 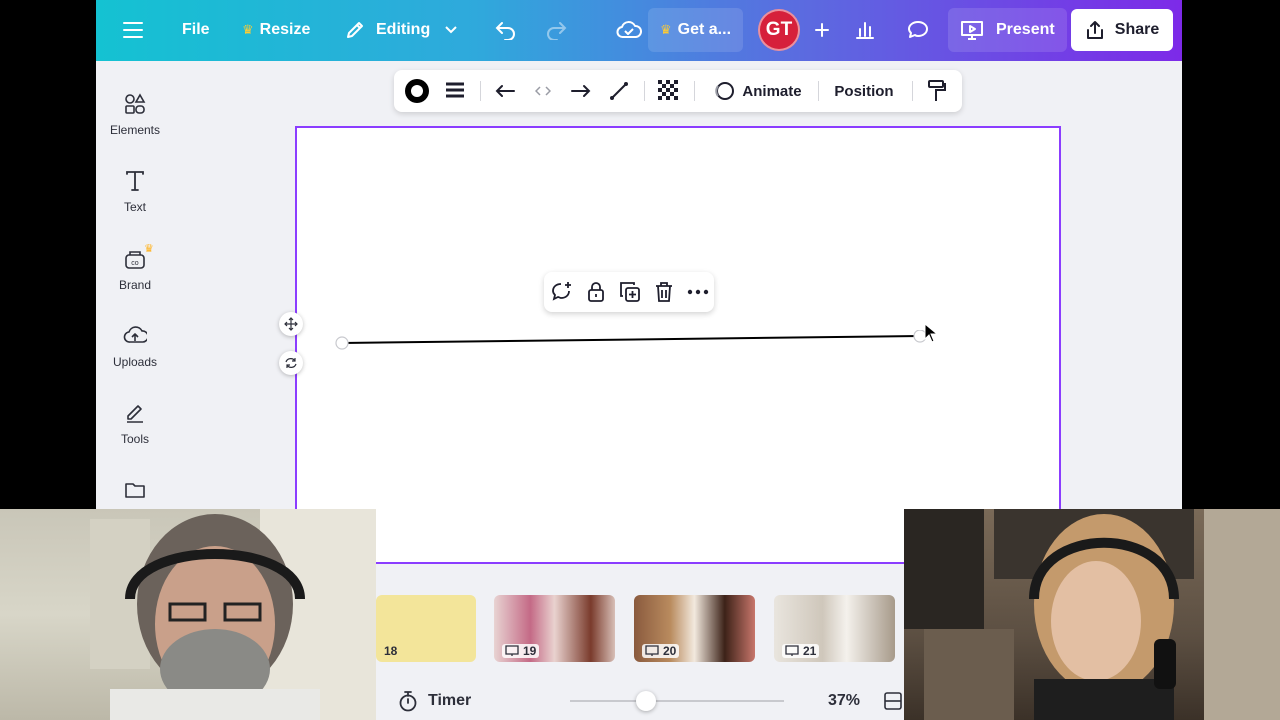 I want to click on sidebar-item-uploads: Uploads, so click(x=135, y=358).